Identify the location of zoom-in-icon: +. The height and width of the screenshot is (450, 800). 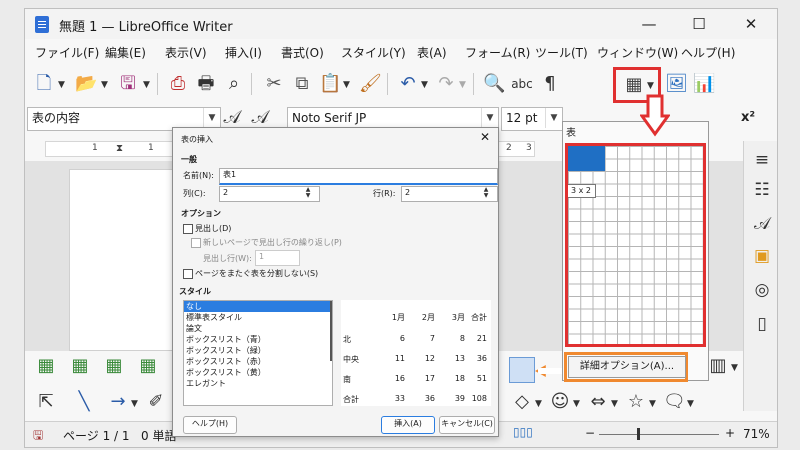
(730, 433).